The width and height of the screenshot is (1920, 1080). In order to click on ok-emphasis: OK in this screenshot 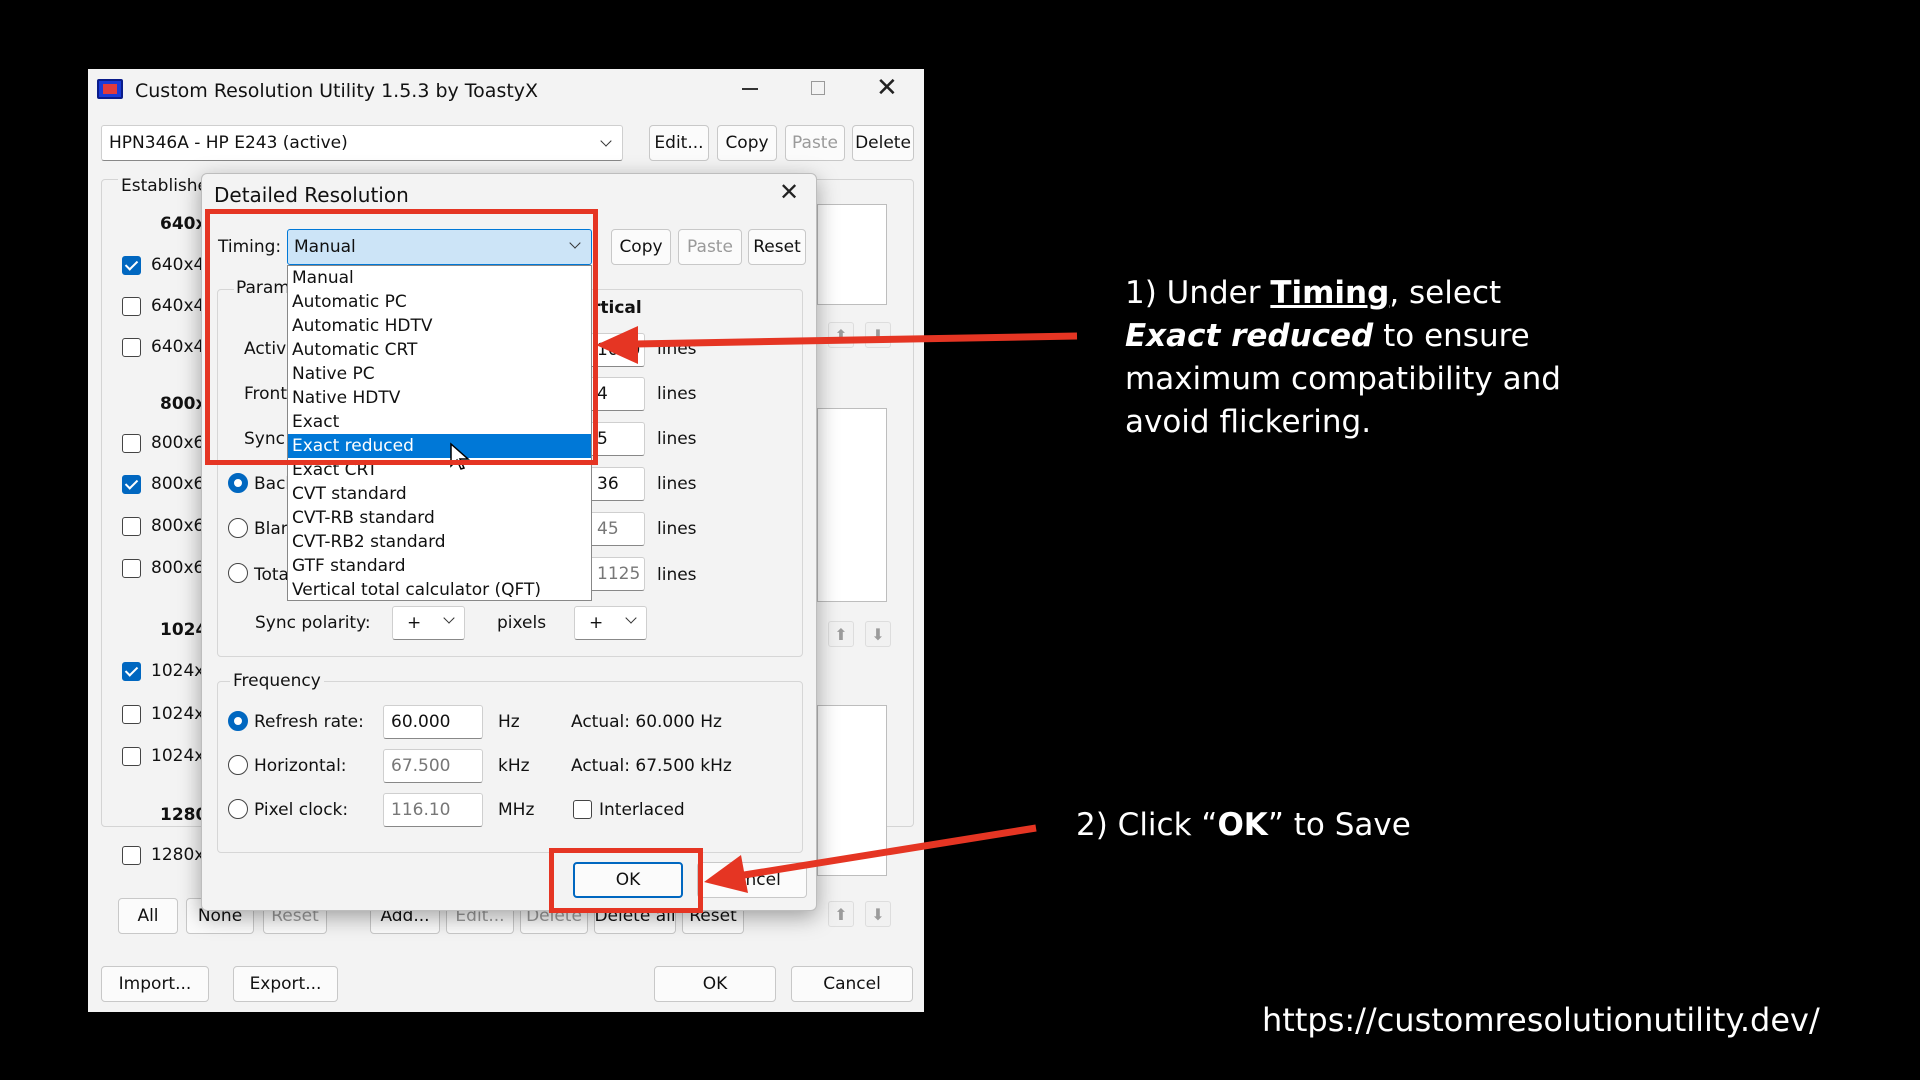, I will do `click(1242, 825)`.